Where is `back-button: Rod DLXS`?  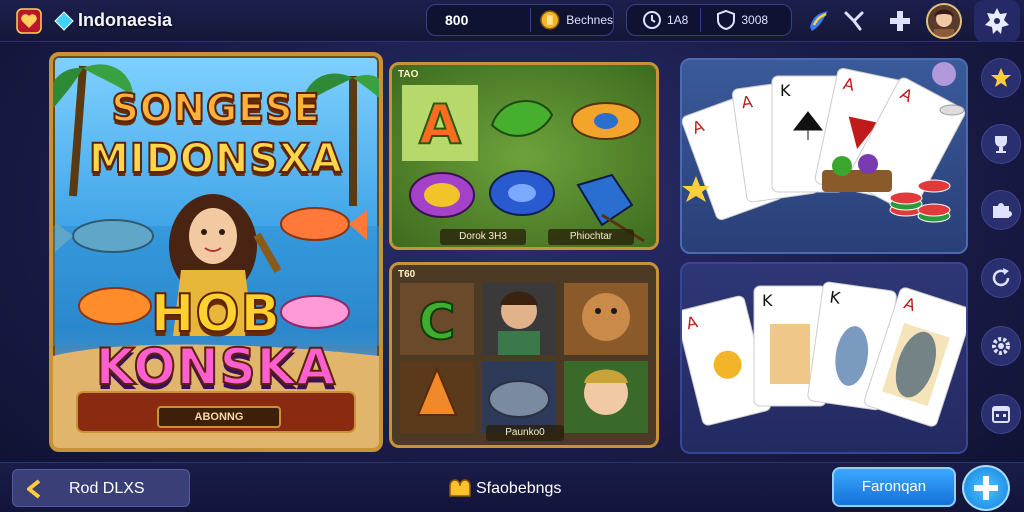
back-button: Rod DLXS is located at coordinates (101, 488).